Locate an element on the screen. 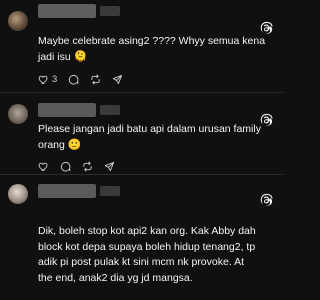  comment-line: the end, anak2 dia yg jd mangsa. is located at coordinates (115, 277).